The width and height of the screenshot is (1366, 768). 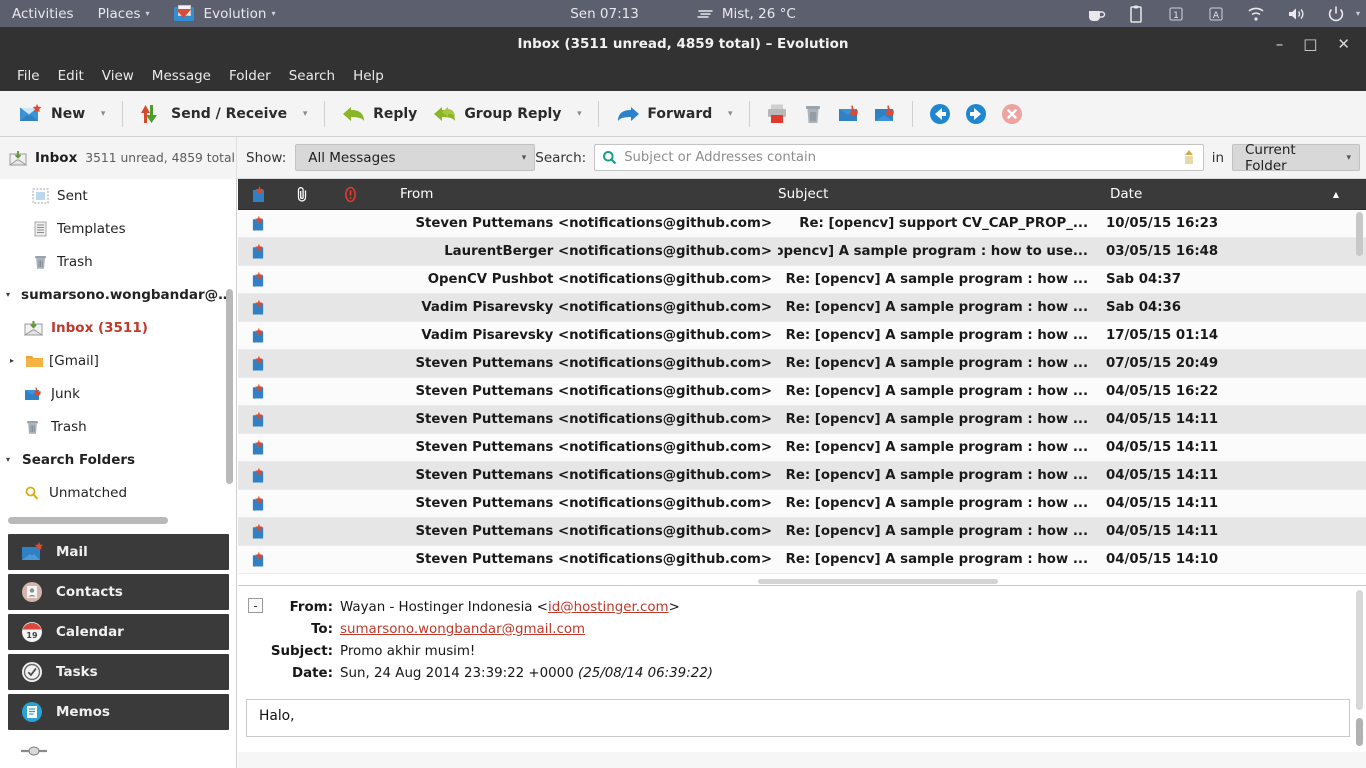 What do you see at coordinates (746, 13) in the screenshot?
I see `weather-indicator: Mist, 26 °C` at bounding box center [746, 13].